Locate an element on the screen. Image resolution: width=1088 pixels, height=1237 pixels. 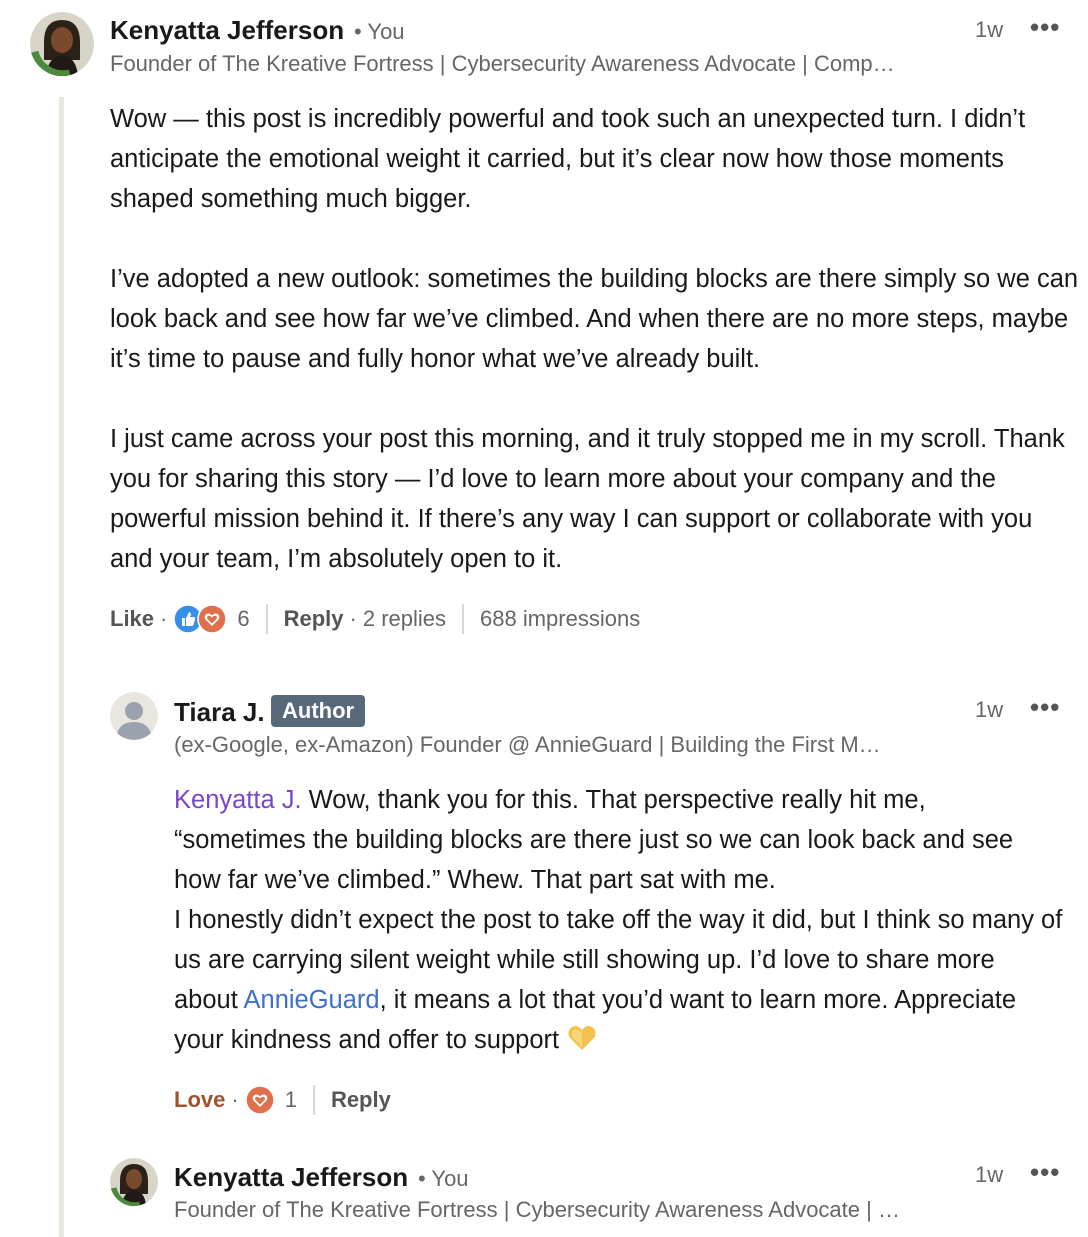
reaction-count: 1 is located at coordinates (291, 1100).